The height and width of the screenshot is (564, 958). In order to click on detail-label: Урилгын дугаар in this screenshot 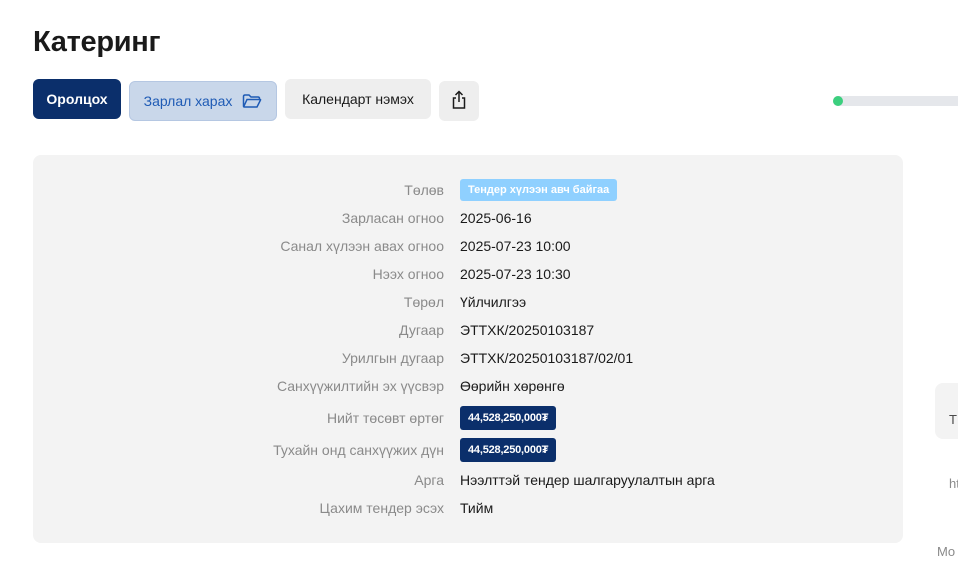, I will do `click(392, 358)`.